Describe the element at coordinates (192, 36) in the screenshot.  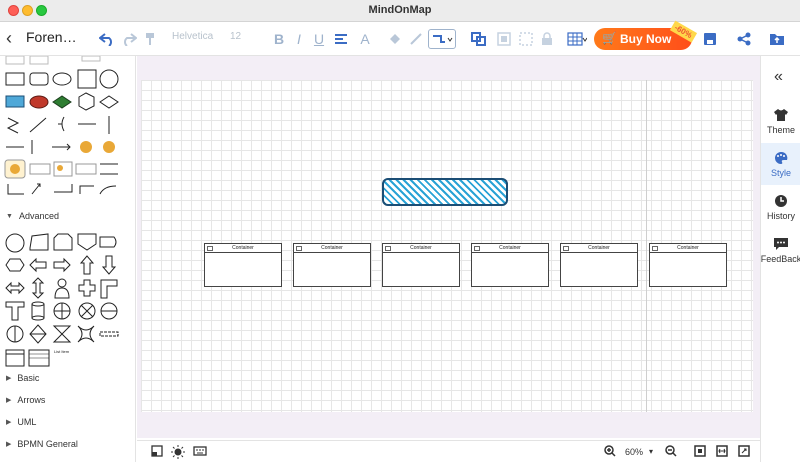
I see `font-family-select: Helvetica` at that location.